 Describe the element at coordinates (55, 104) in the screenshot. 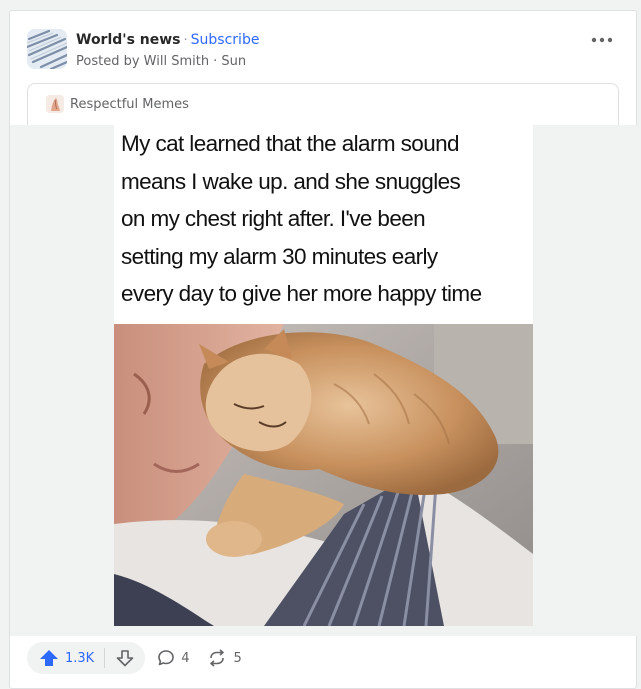

I see `space-icon` at that location.